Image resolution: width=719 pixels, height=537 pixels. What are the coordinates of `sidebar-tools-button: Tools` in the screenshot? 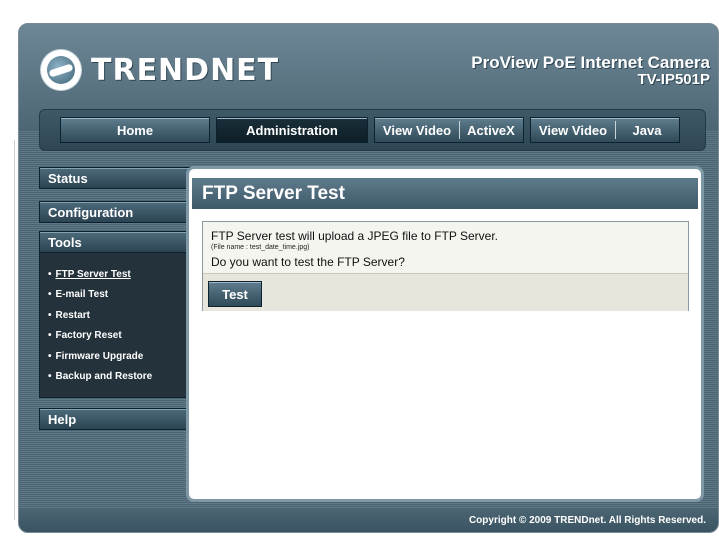 It's located at (115, 242).